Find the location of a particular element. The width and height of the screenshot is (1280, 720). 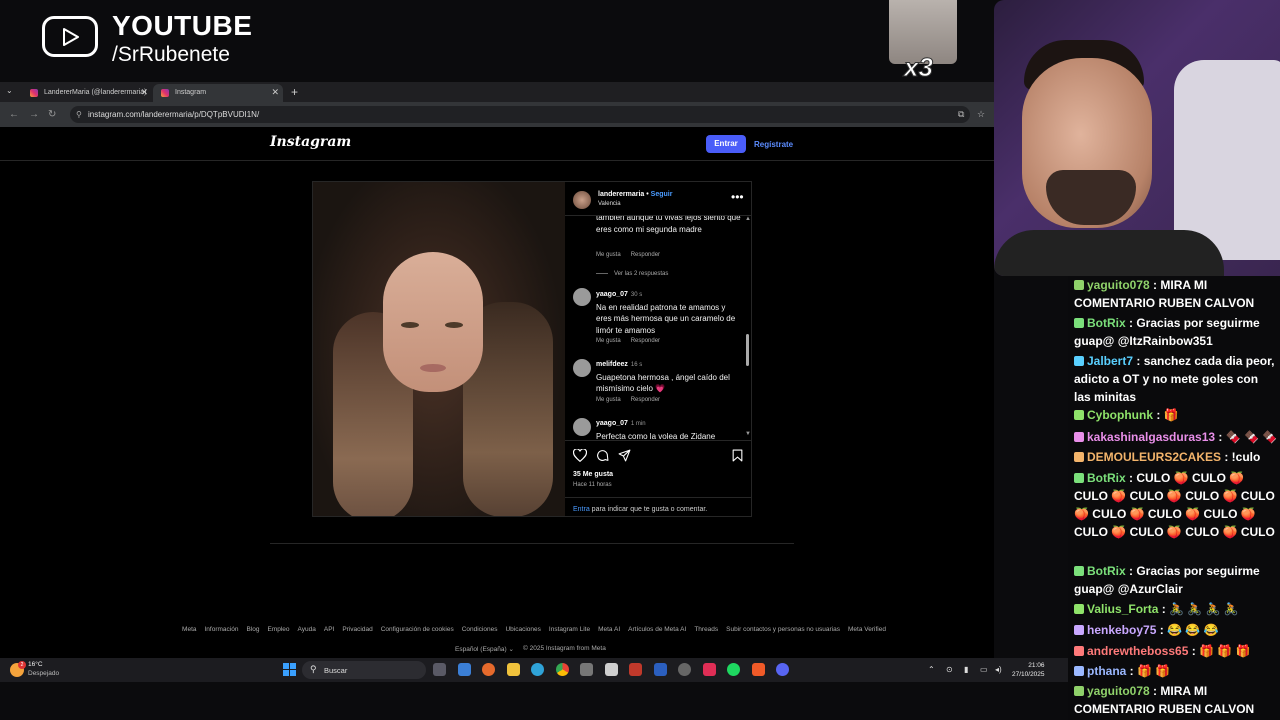

register-link: Regístrate is located at coordinates (773, 144).